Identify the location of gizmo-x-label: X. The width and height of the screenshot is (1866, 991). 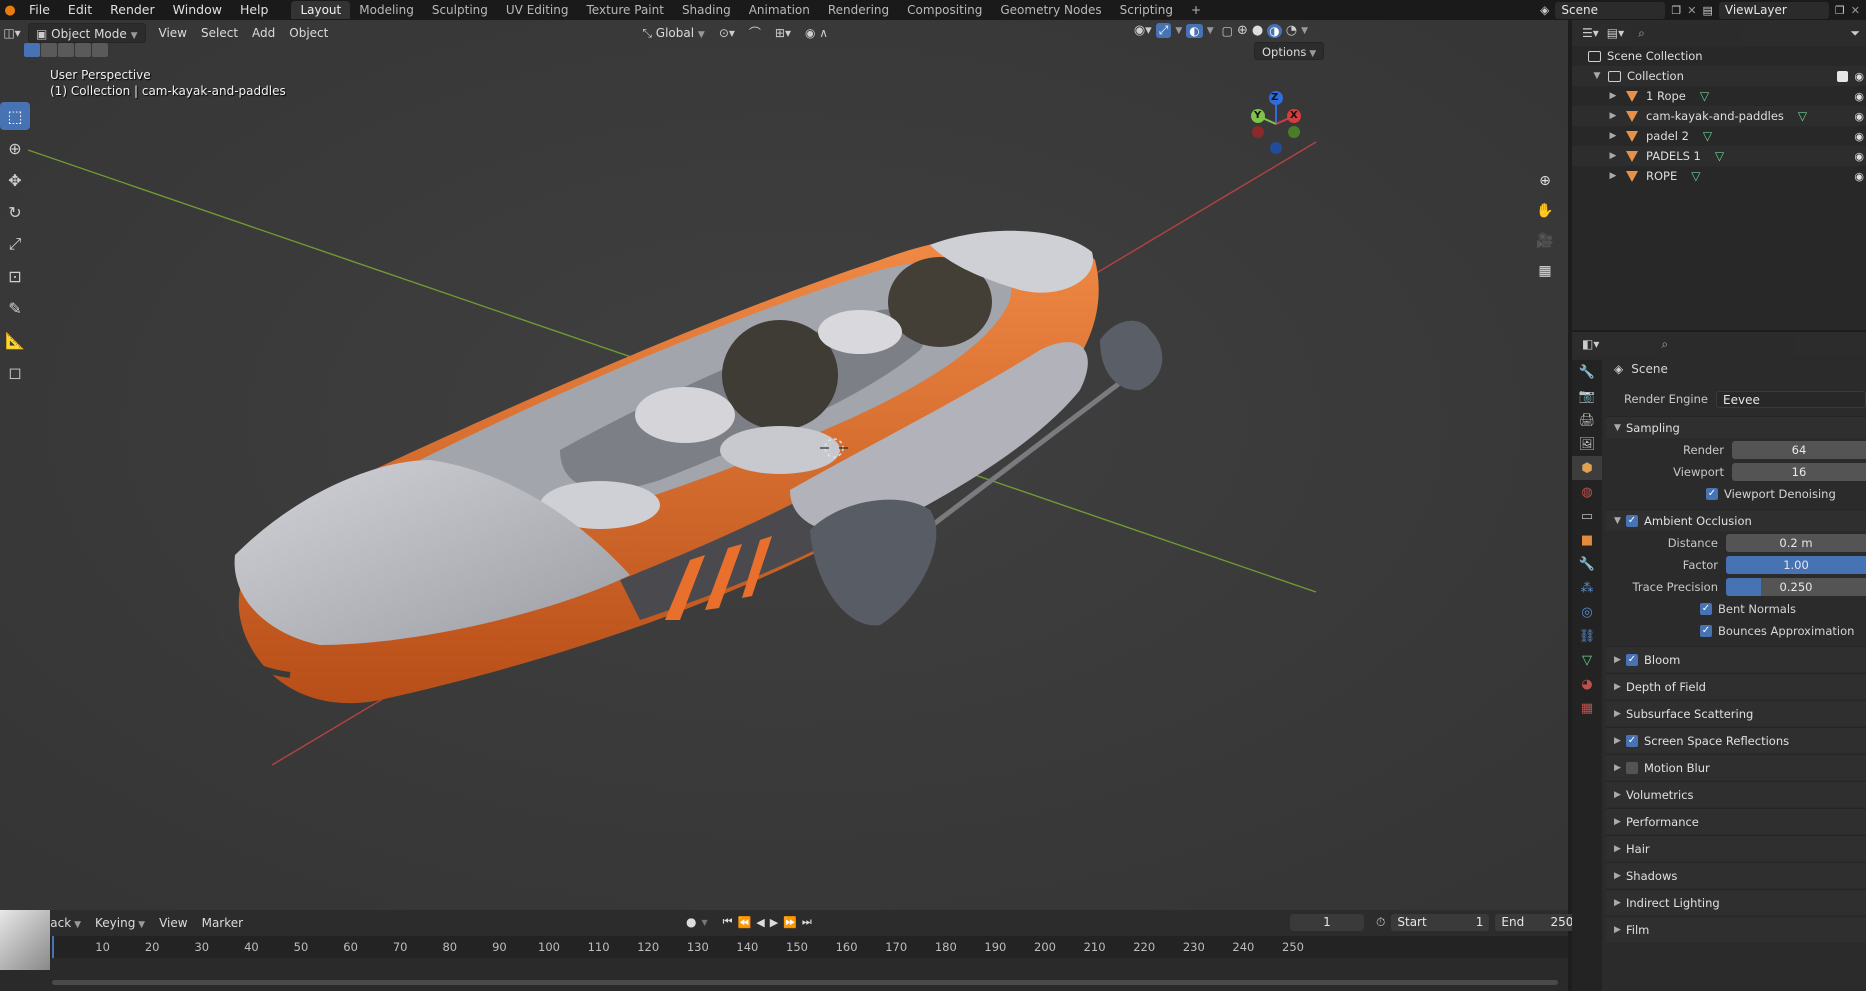
(1294, 115).